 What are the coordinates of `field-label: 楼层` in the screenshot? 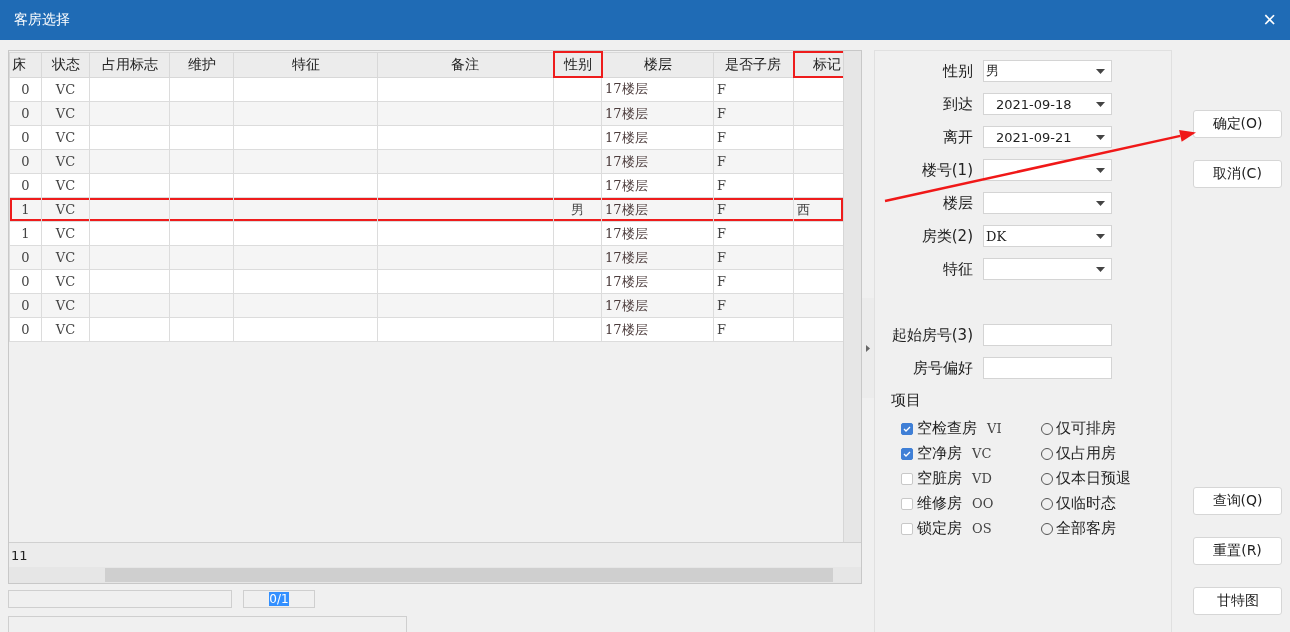 It's located at (958, 203).